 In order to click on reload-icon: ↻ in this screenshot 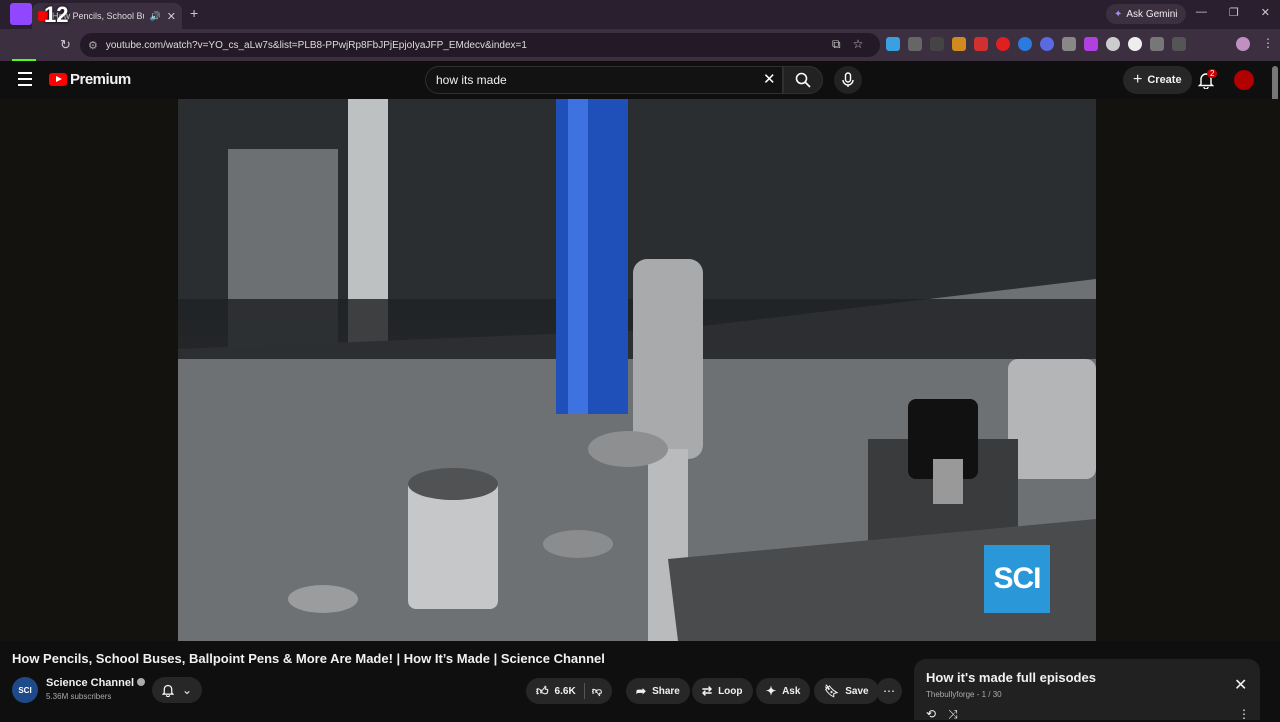, I will do `click(65, 45)`.